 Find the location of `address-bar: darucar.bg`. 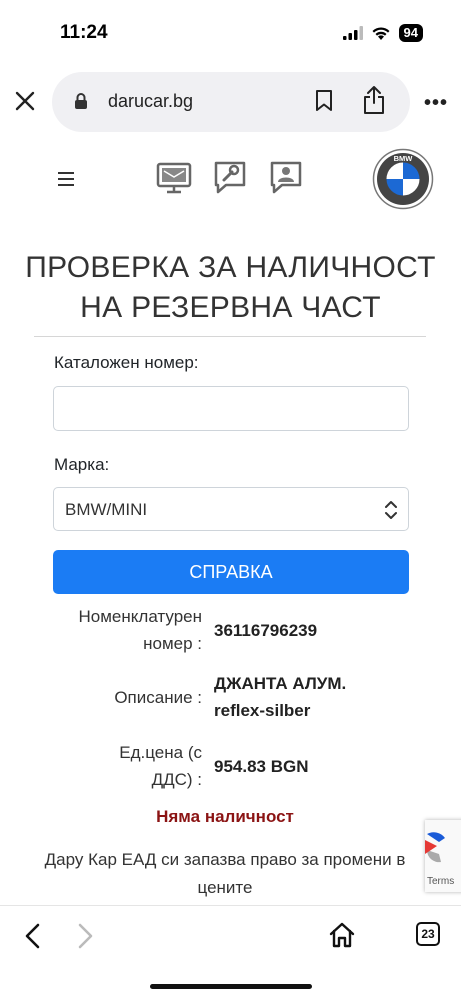

address-bar: darucar.bg is located at coordinates (231, 102).